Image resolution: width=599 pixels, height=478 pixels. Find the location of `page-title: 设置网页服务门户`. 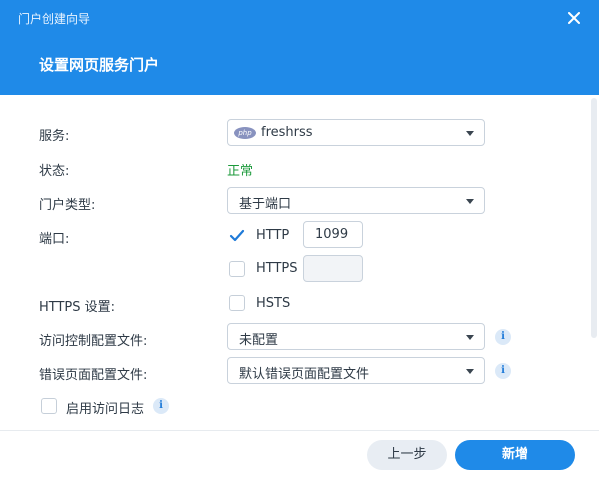

page-title: 设置网页服务门户 is located at coordinates (99, 65).